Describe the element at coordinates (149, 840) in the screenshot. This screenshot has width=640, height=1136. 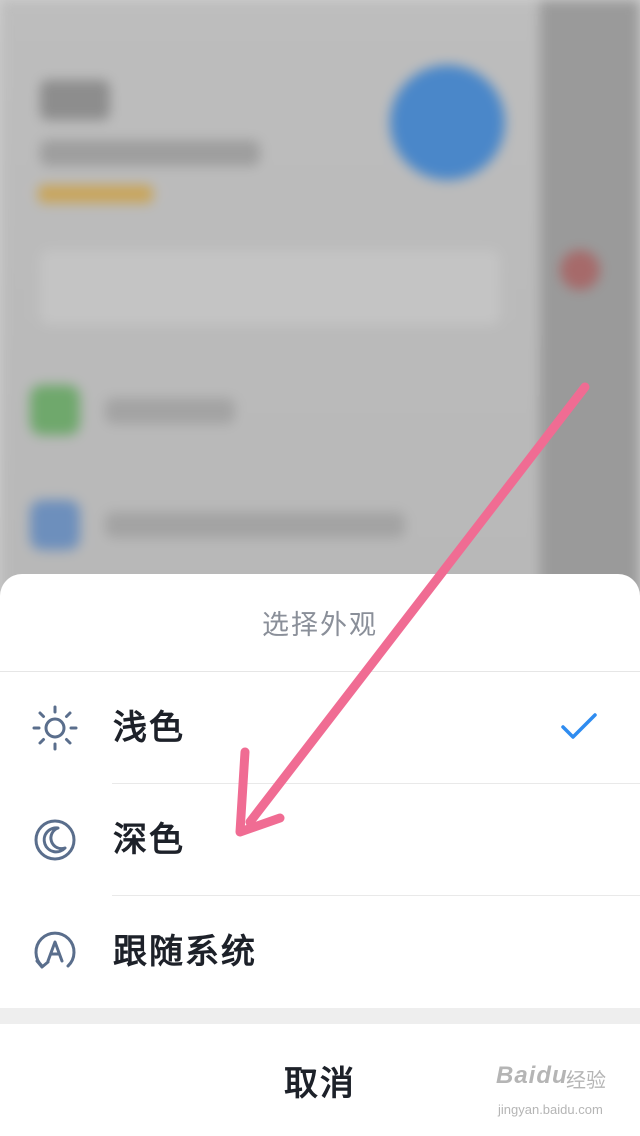
I see `option-label: 深色` at that location.